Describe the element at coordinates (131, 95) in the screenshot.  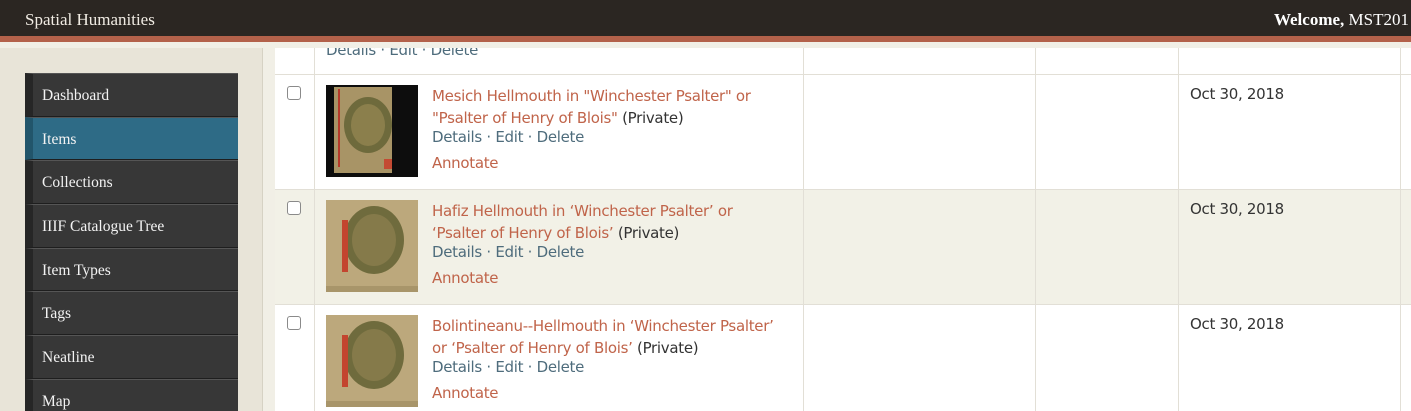
I see `sidebar-item-dashboard: Dashboard` at that location.